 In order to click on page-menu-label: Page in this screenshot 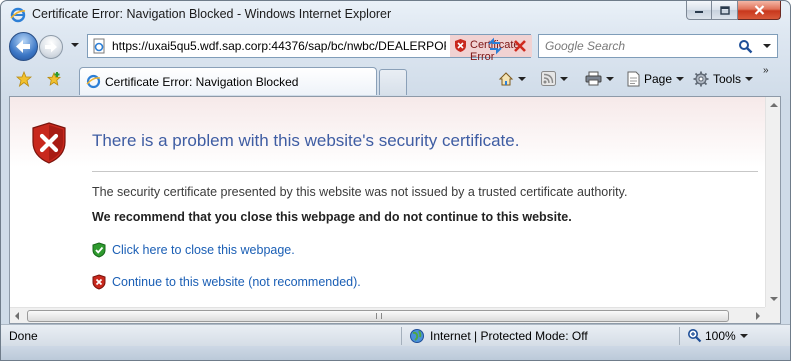, I will do `click(658, 79)`.